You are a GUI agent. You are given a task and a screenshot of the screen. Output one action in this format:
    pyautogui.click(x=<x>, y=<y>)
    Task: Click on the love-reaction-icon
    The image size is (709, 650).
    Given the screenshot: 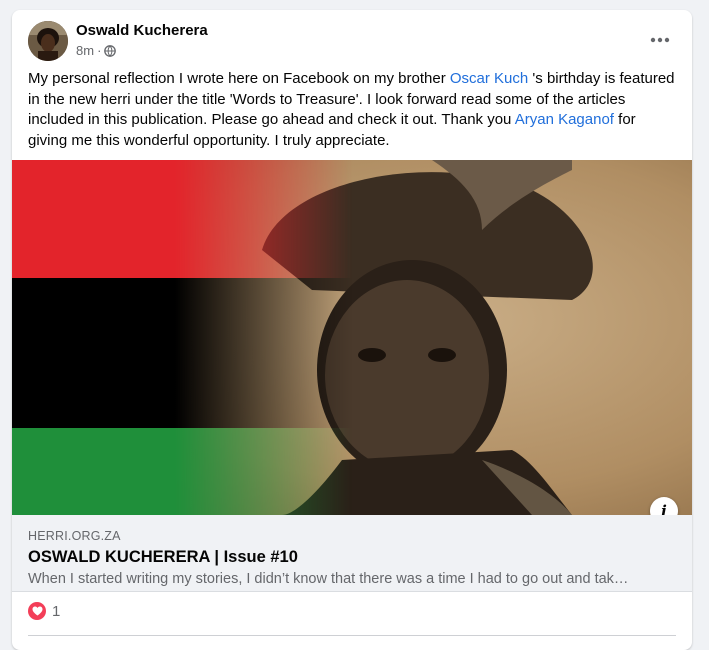 What is the action you would take?
    pyautogui.click(x=37, y=611)
    